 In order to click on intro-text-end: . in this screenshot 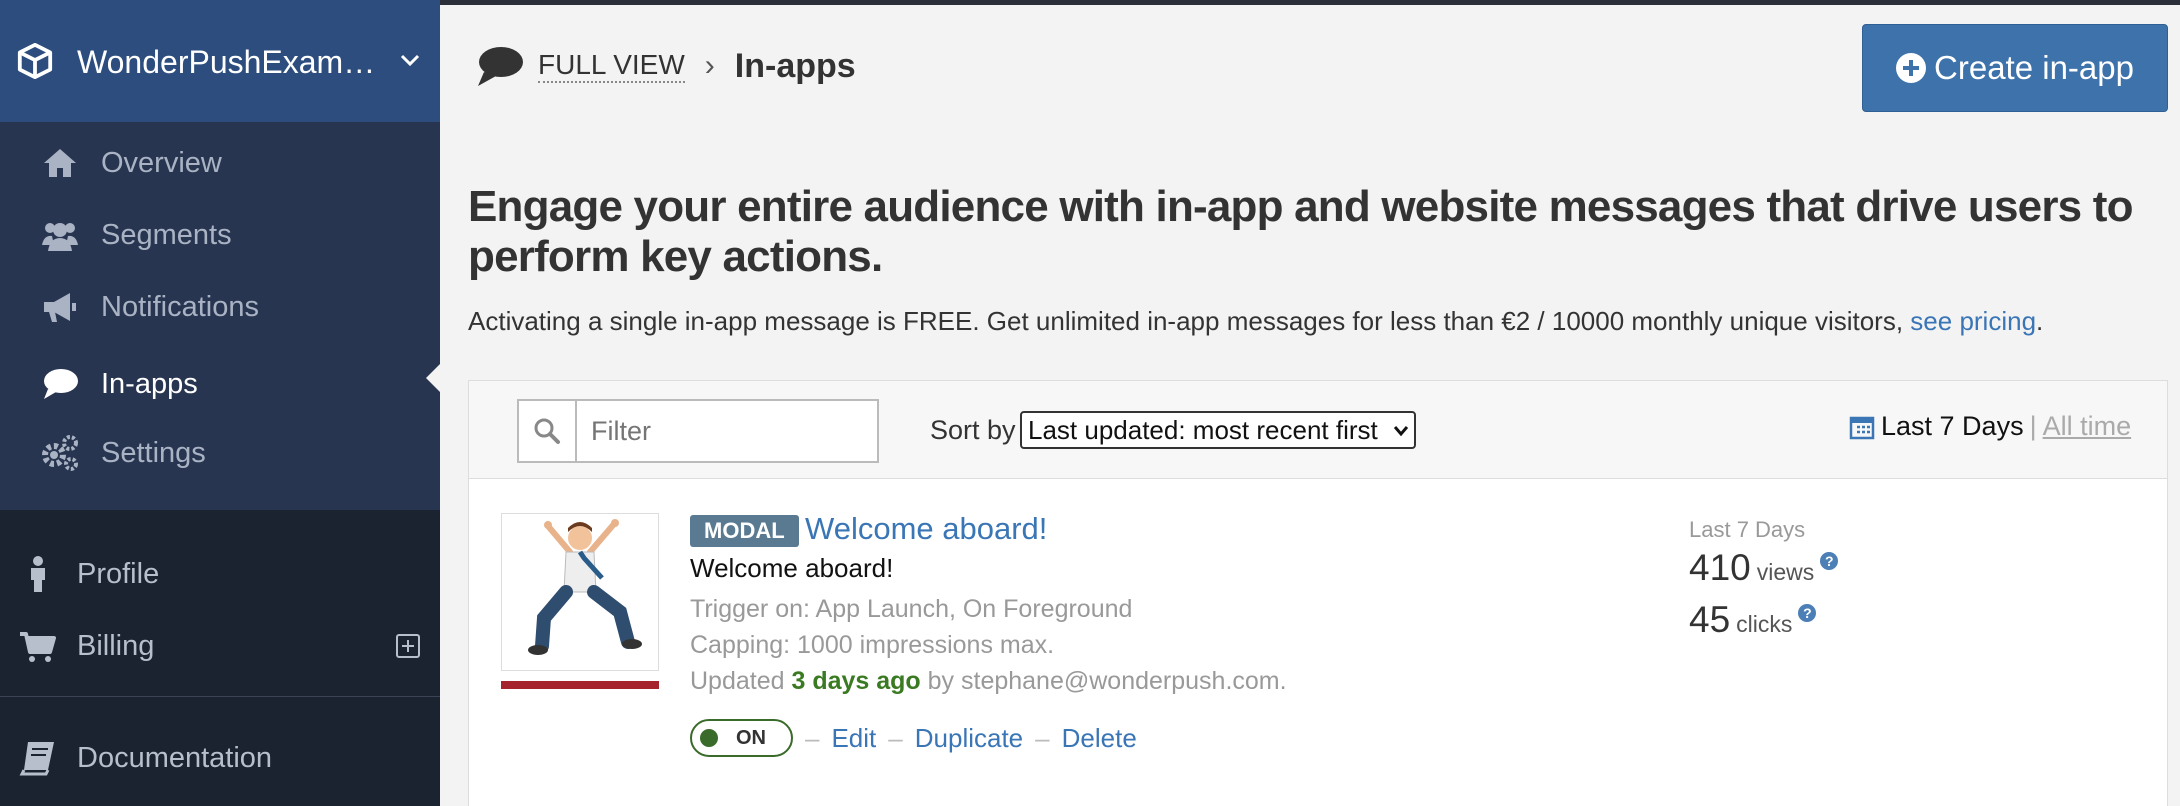, I will do `click(2040, 321)`.